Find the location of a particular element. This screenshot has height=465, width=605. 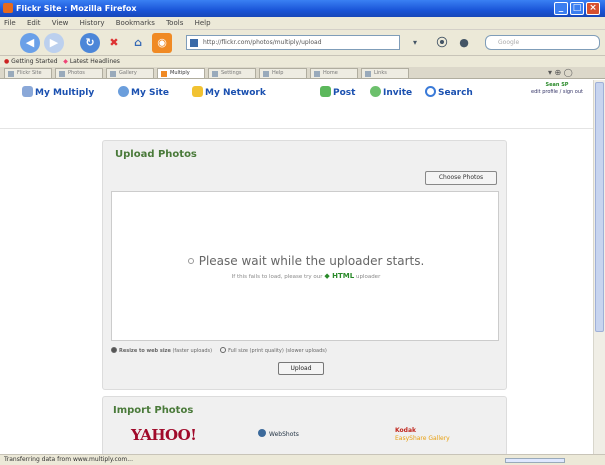

tab: Home is located at coordinates (334, 73).